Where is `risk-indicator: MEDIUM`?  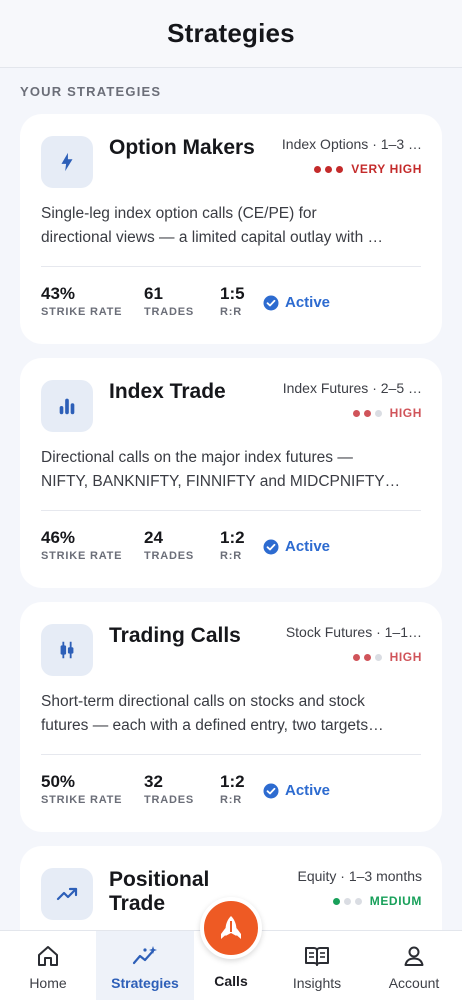
risk-indicator: MEDIUM is located at coordinates (377, 901).